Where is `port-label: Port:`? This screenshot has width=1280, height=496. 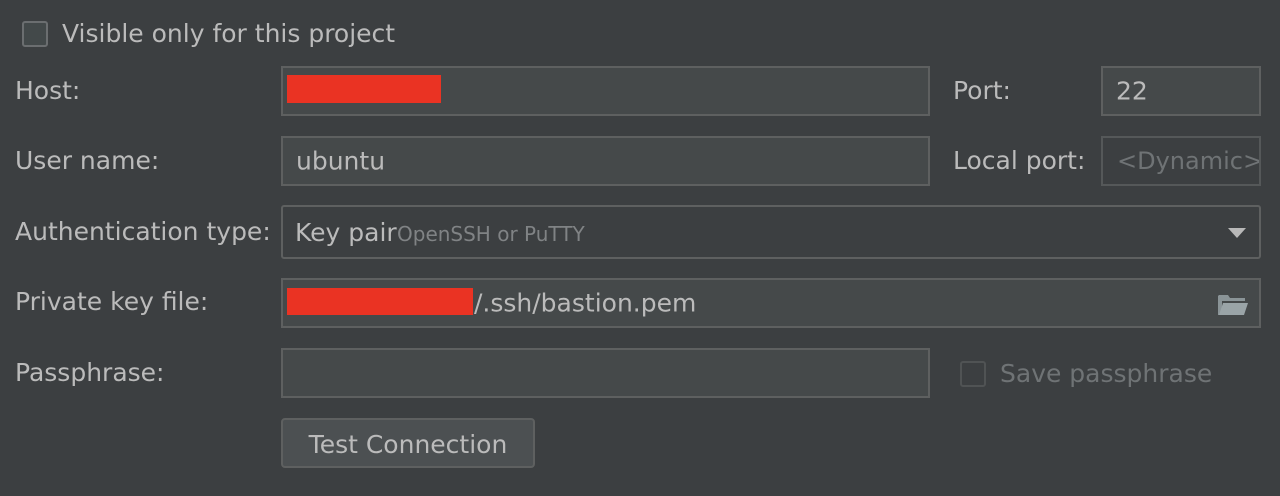
port-label: Port: is located at coordinates (982, 90).